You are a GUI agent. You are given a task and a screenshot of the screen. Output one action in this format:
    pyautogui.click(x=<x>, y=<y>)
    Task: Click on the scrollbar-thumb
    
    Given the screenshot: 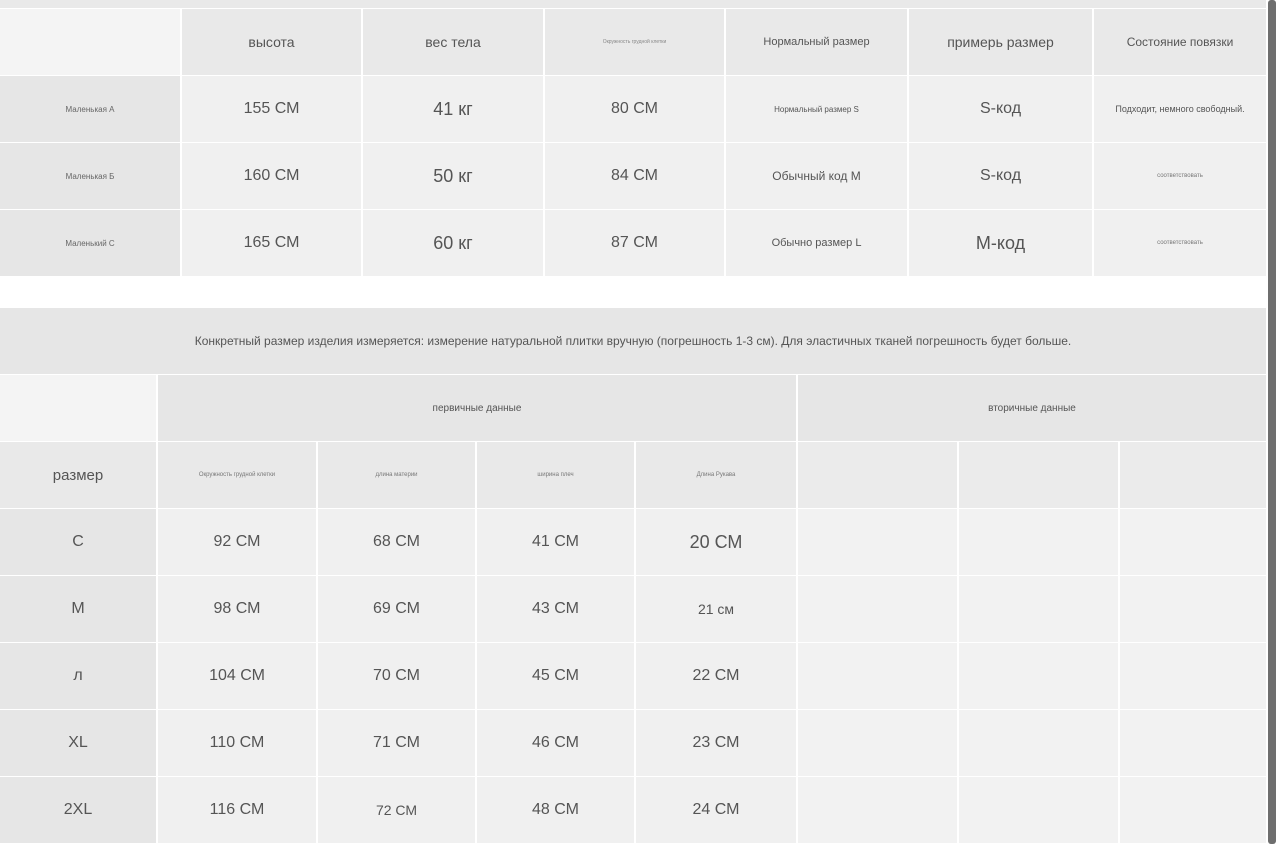 What is the action you would take?
    pyautogui.click(x=1272, y=422)
    